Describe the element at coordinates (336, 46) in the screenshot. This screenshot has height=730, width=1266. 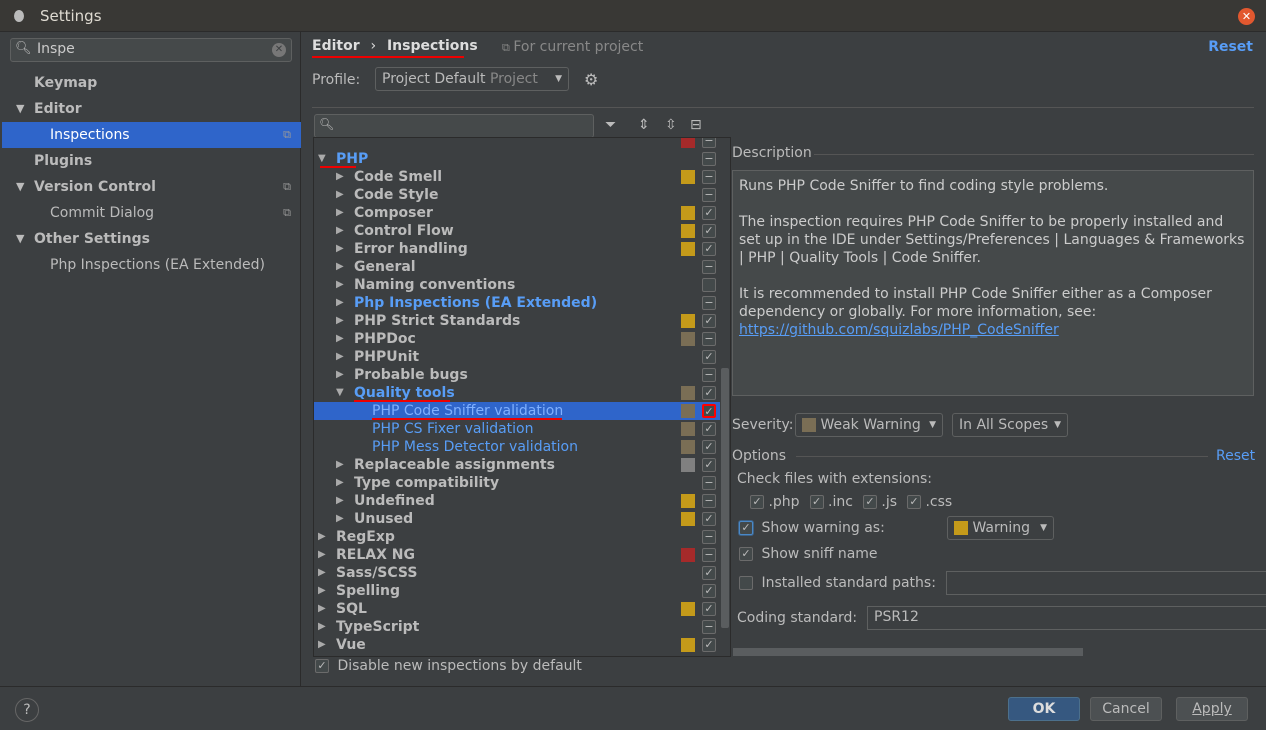
I see `breadcrumb-editor: Editor` at that location.